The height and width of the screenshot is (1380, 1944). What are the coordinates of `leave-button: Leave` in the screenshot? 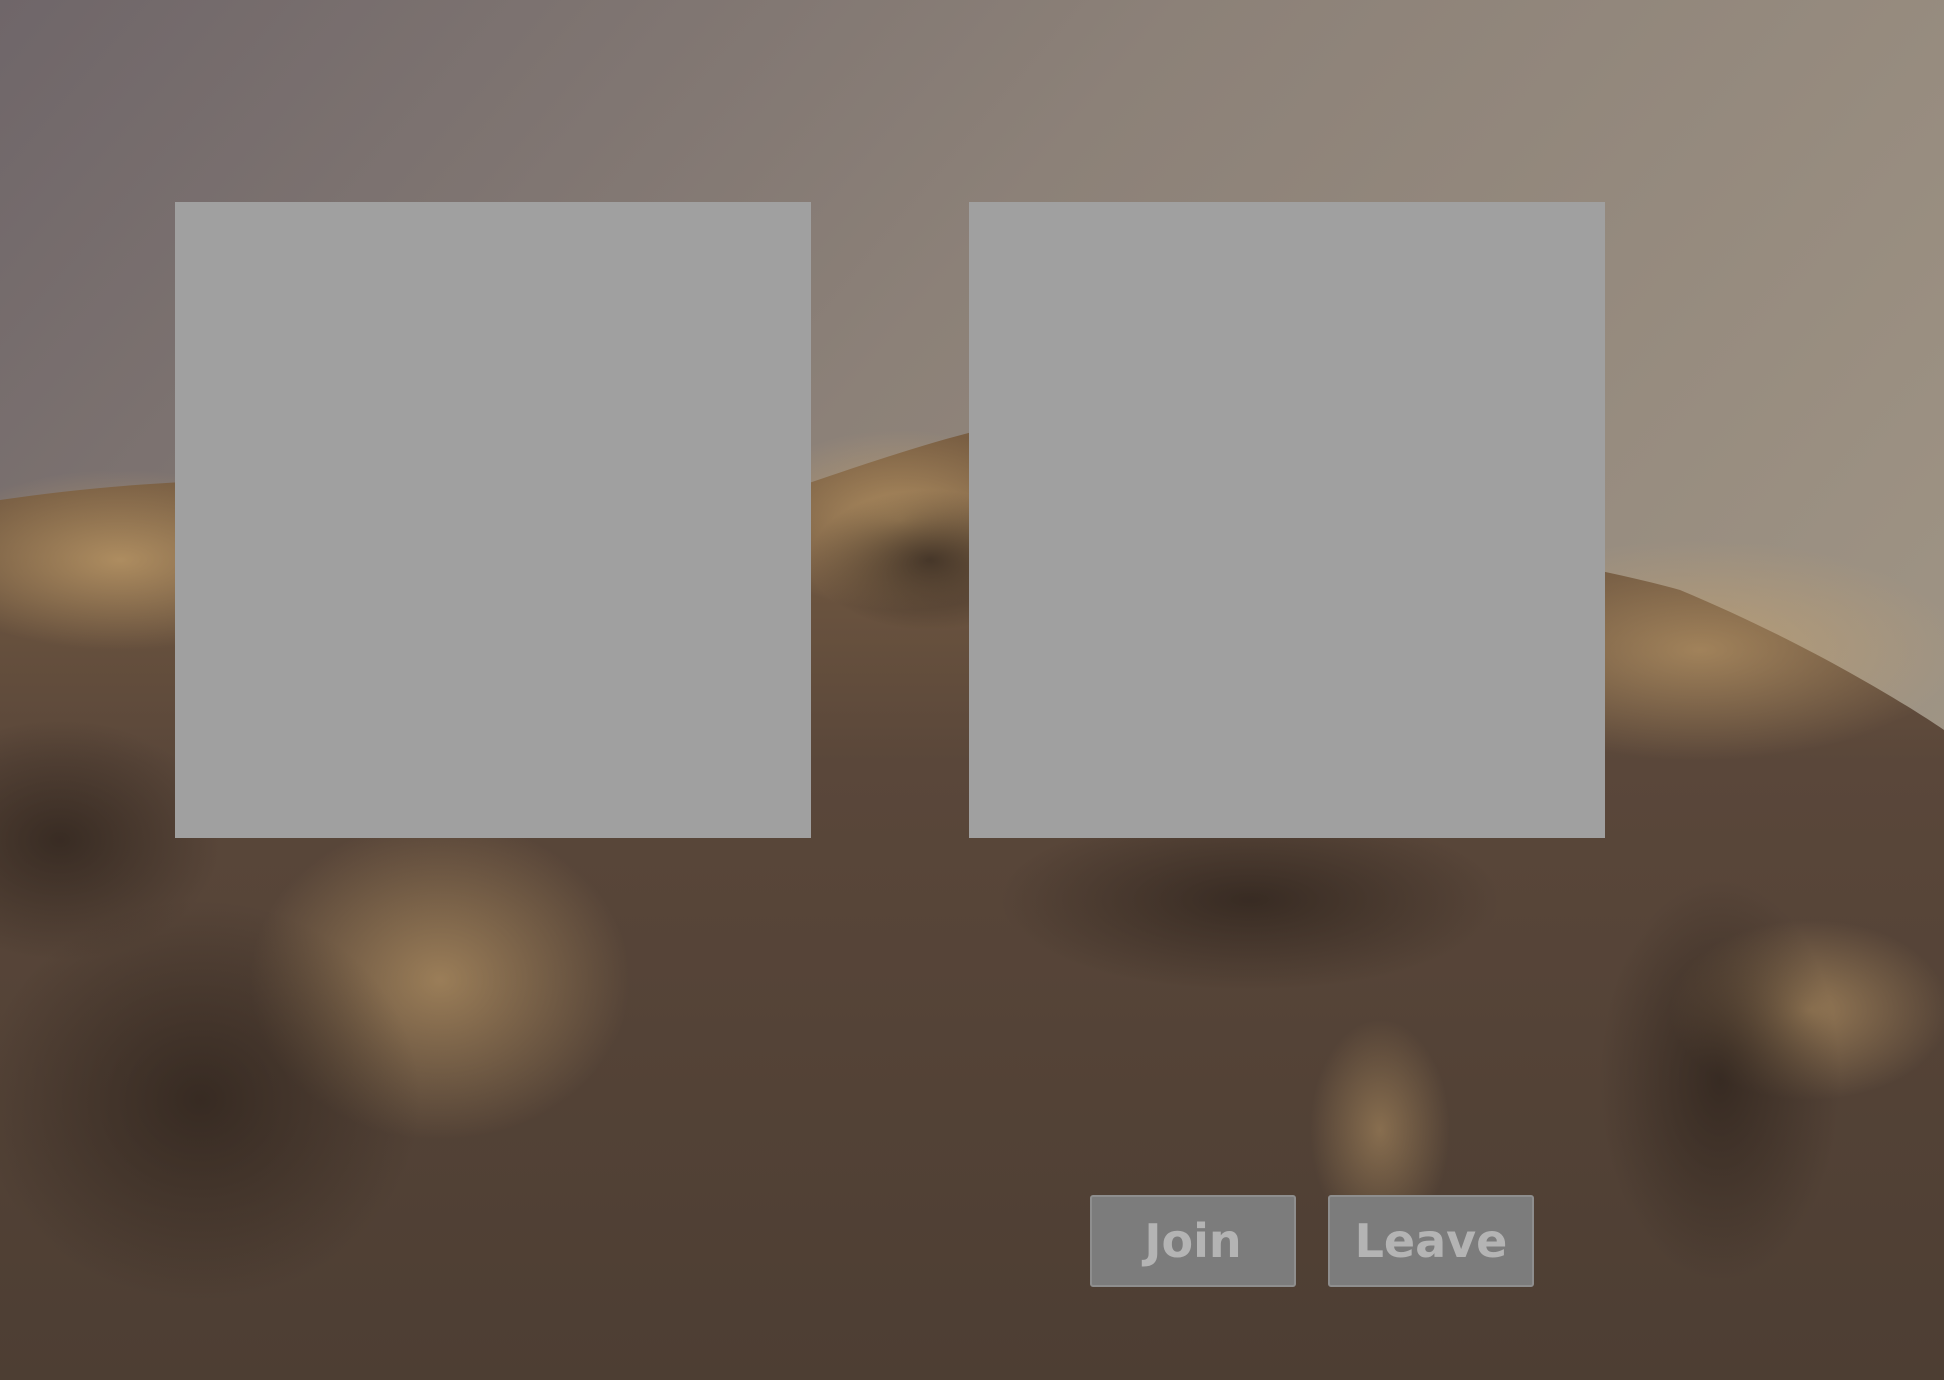 It's located at (1431, 1241).